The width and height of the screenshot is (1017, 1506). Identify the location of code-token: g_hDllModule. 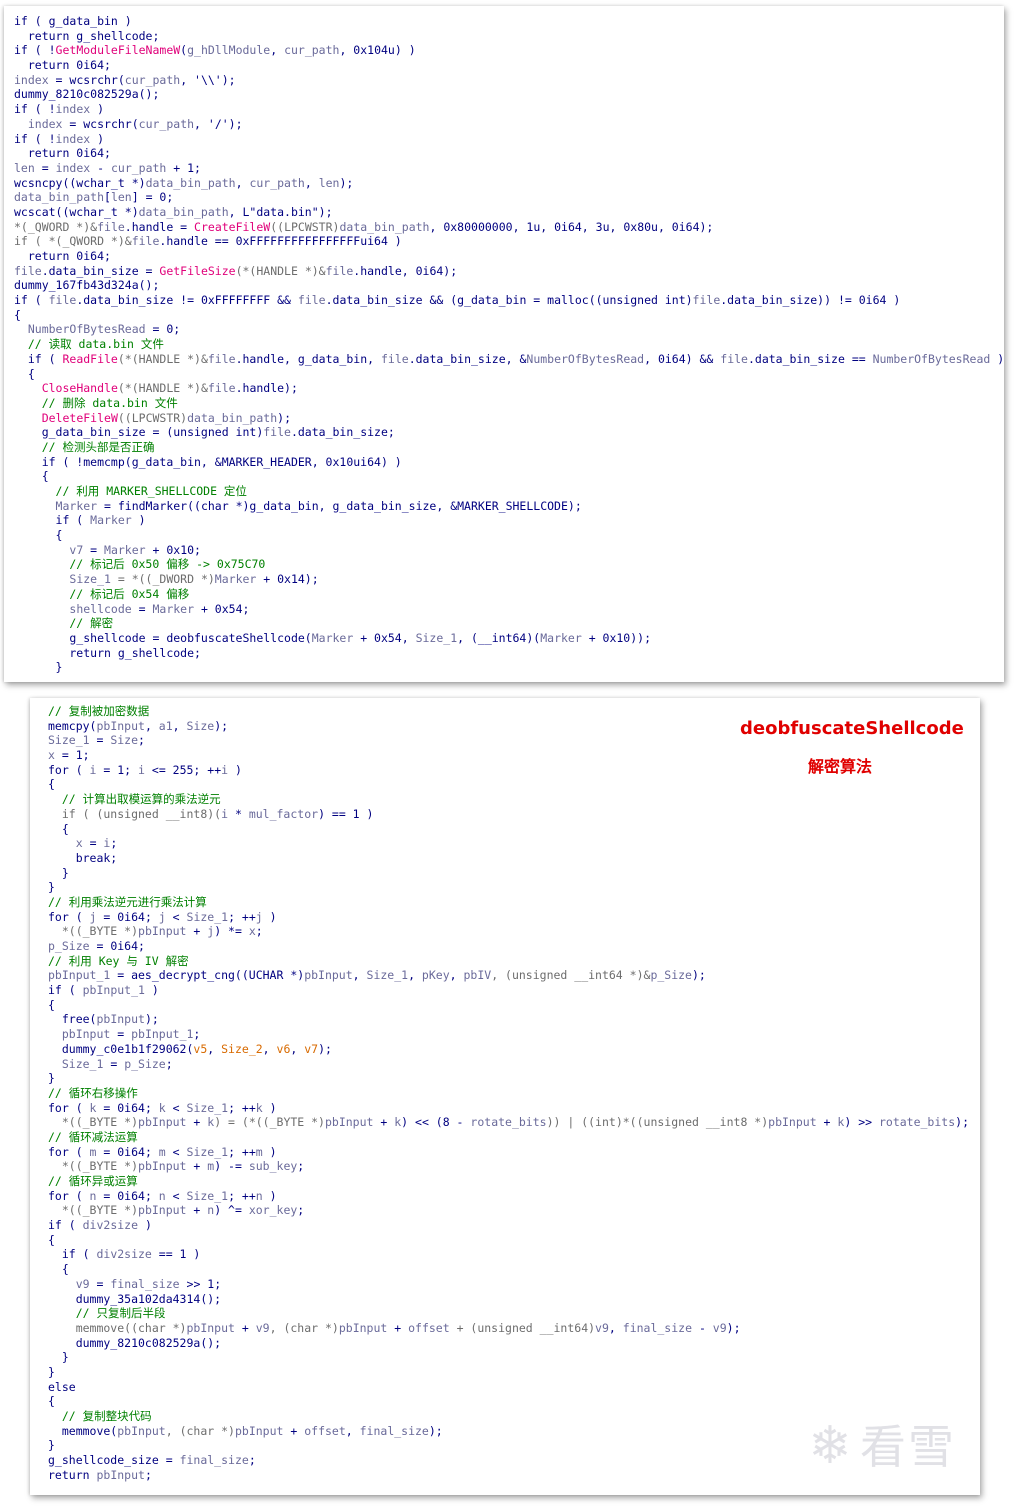
(229, 50).